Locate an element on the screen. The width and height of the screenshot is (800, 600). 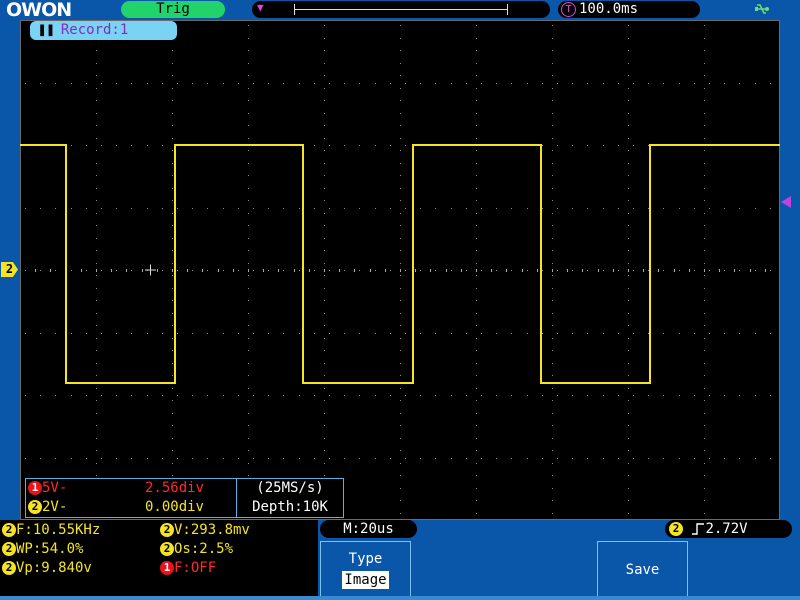
cursor-row-ch1: 1 5V- 2.56div is located at coordinates (131, 488).